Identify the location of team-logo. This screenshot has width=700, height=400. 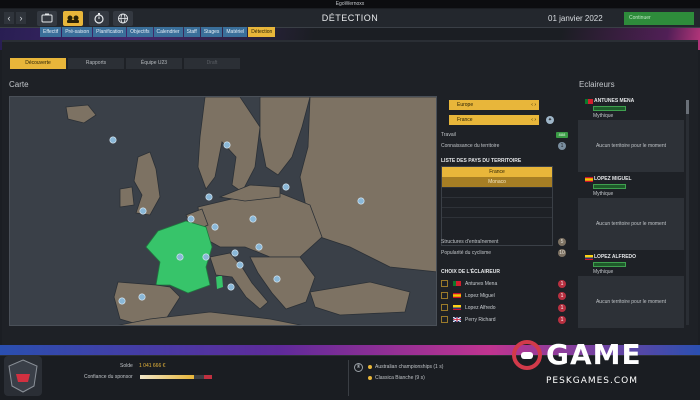
(23, 376).